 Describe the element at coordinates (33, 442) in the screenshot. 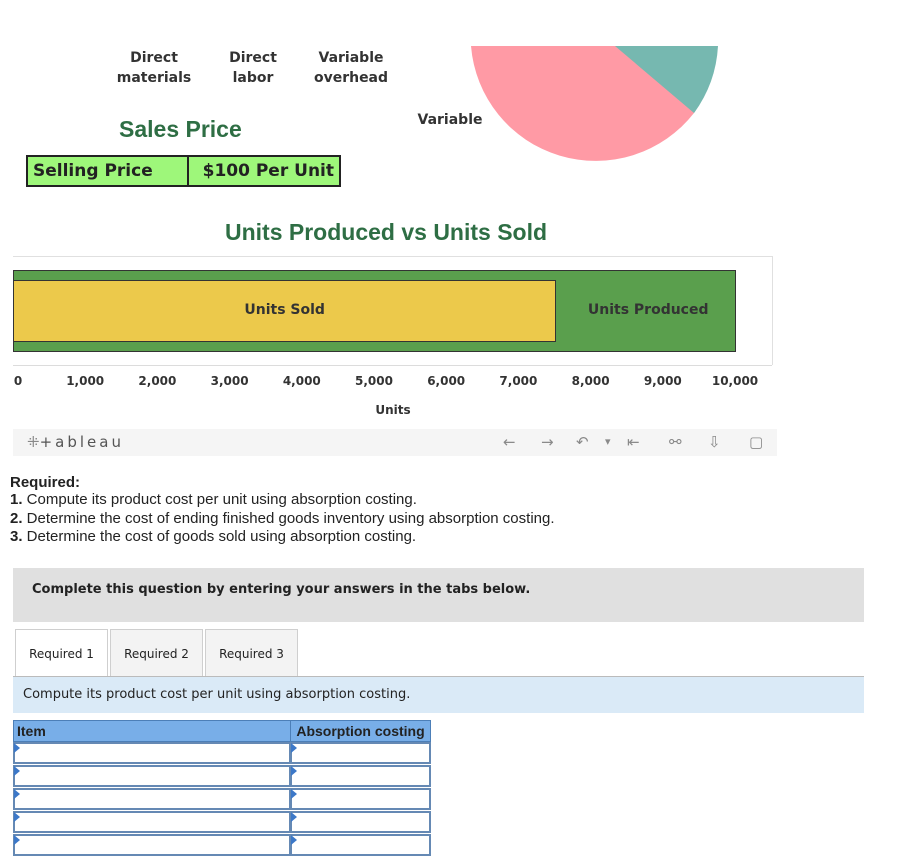

I see `tableau-cross-icon: ⁜` at that location.